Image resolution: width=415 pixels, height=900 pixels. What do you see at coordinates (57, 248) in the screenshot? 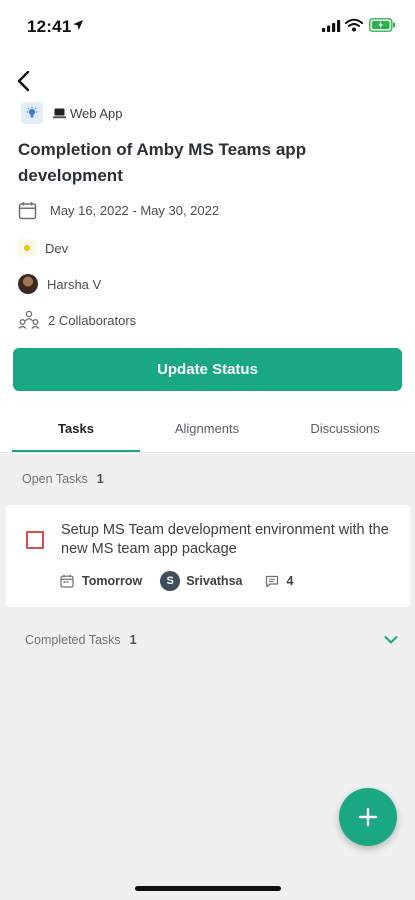
I see `tag-label: Dev` at bounding box center [57, 248].